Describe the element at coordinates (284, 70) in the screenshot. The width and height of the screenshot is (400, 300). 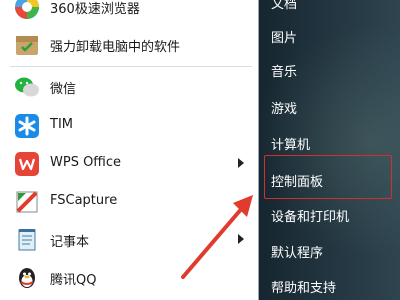
I see `menu-item-music: 音乐` at that location.